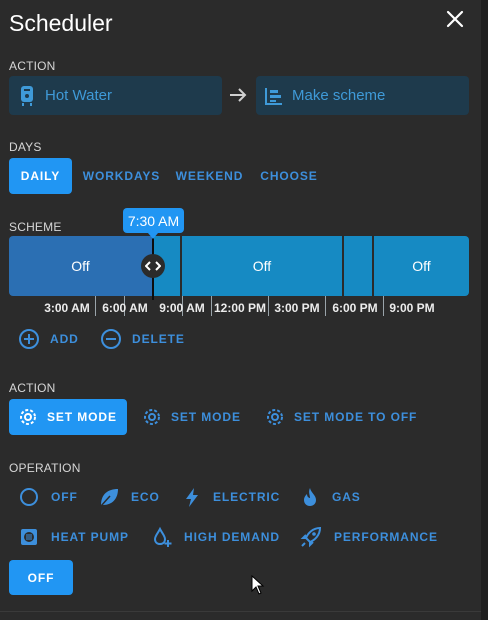  Describe the element at coordinates (182, 308) in the screenshot. I see `timeline-label: 9:00 AM` at that location.